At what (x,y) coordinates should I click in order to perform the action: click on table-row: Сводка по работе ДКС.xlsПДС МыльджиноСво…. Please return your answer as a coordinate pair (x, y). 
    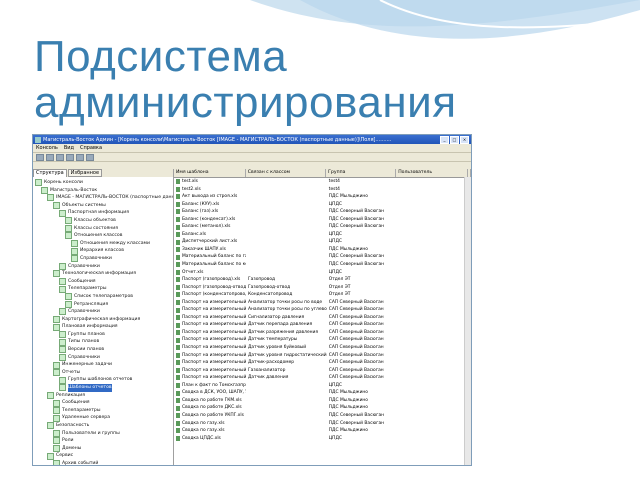
    Looking at the image, I should click on (322, 408).